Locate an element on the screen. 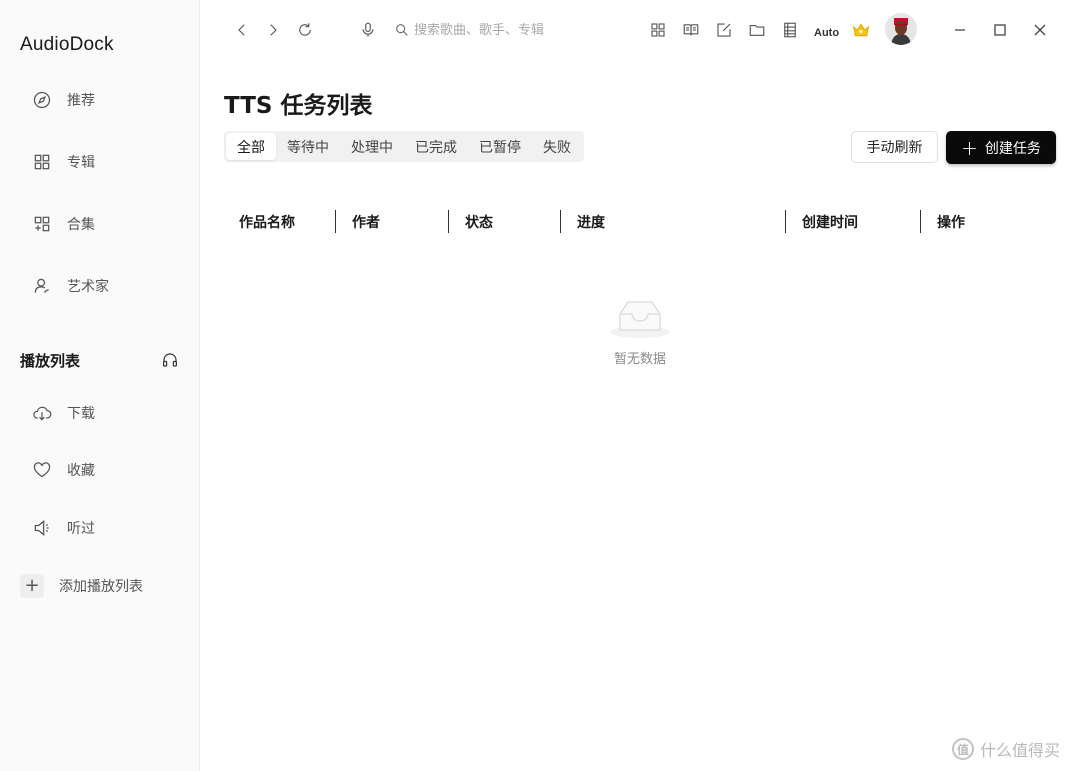  sidebar-item-label: 推荐 is located at coordinates (81, 101).